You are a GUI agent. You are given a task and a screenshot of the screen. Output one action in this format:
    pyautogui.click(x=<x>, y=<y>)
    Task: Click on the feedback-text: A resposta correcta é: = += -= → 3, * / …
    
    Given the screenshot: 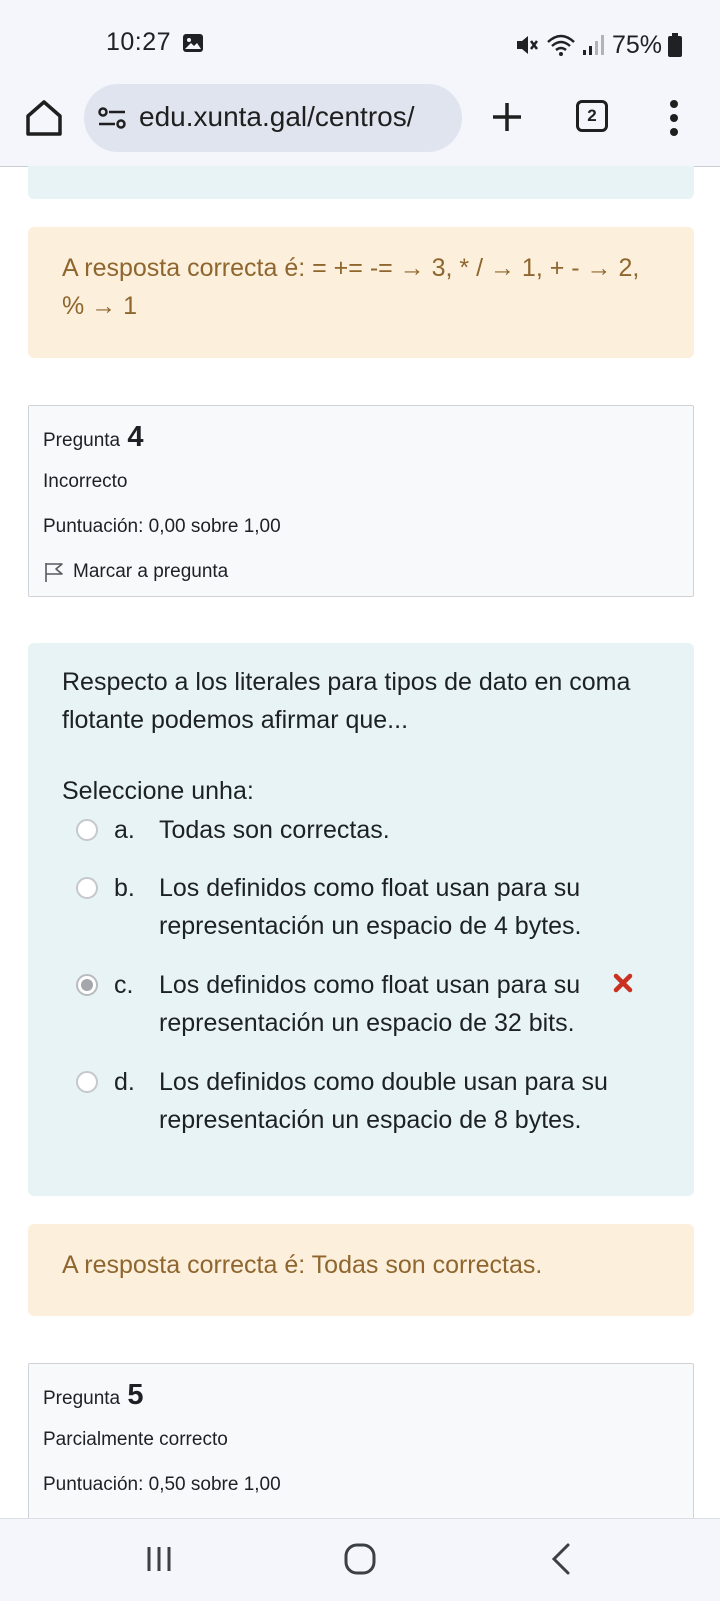 What is the action you would take?
    pyautogui.click(x=351, y=287)
    